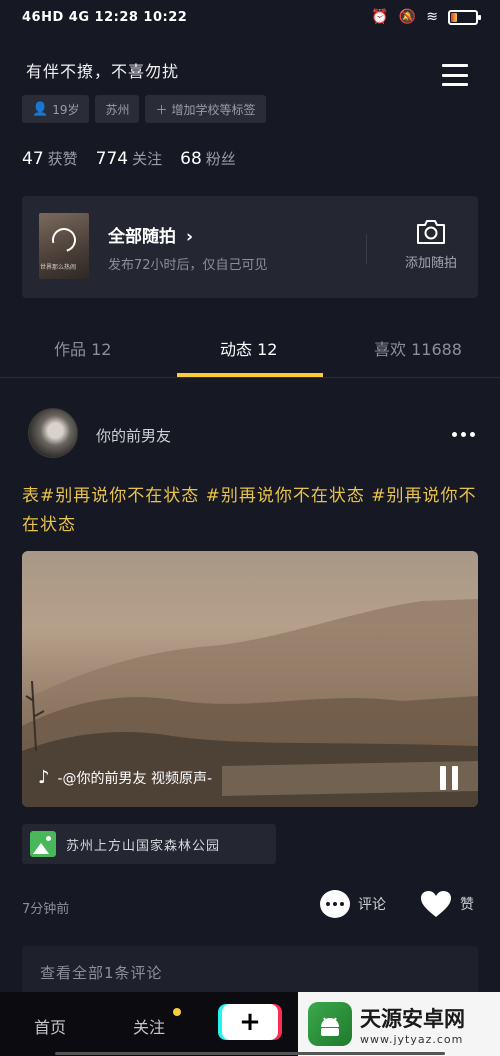 Image resolution: width=500 pixels, height=1056 pixels. What do you see at coordinates (430, 263) in the screenshot?
I see `add-moment-label: 添加随拍` at bounding box center [430, 263].